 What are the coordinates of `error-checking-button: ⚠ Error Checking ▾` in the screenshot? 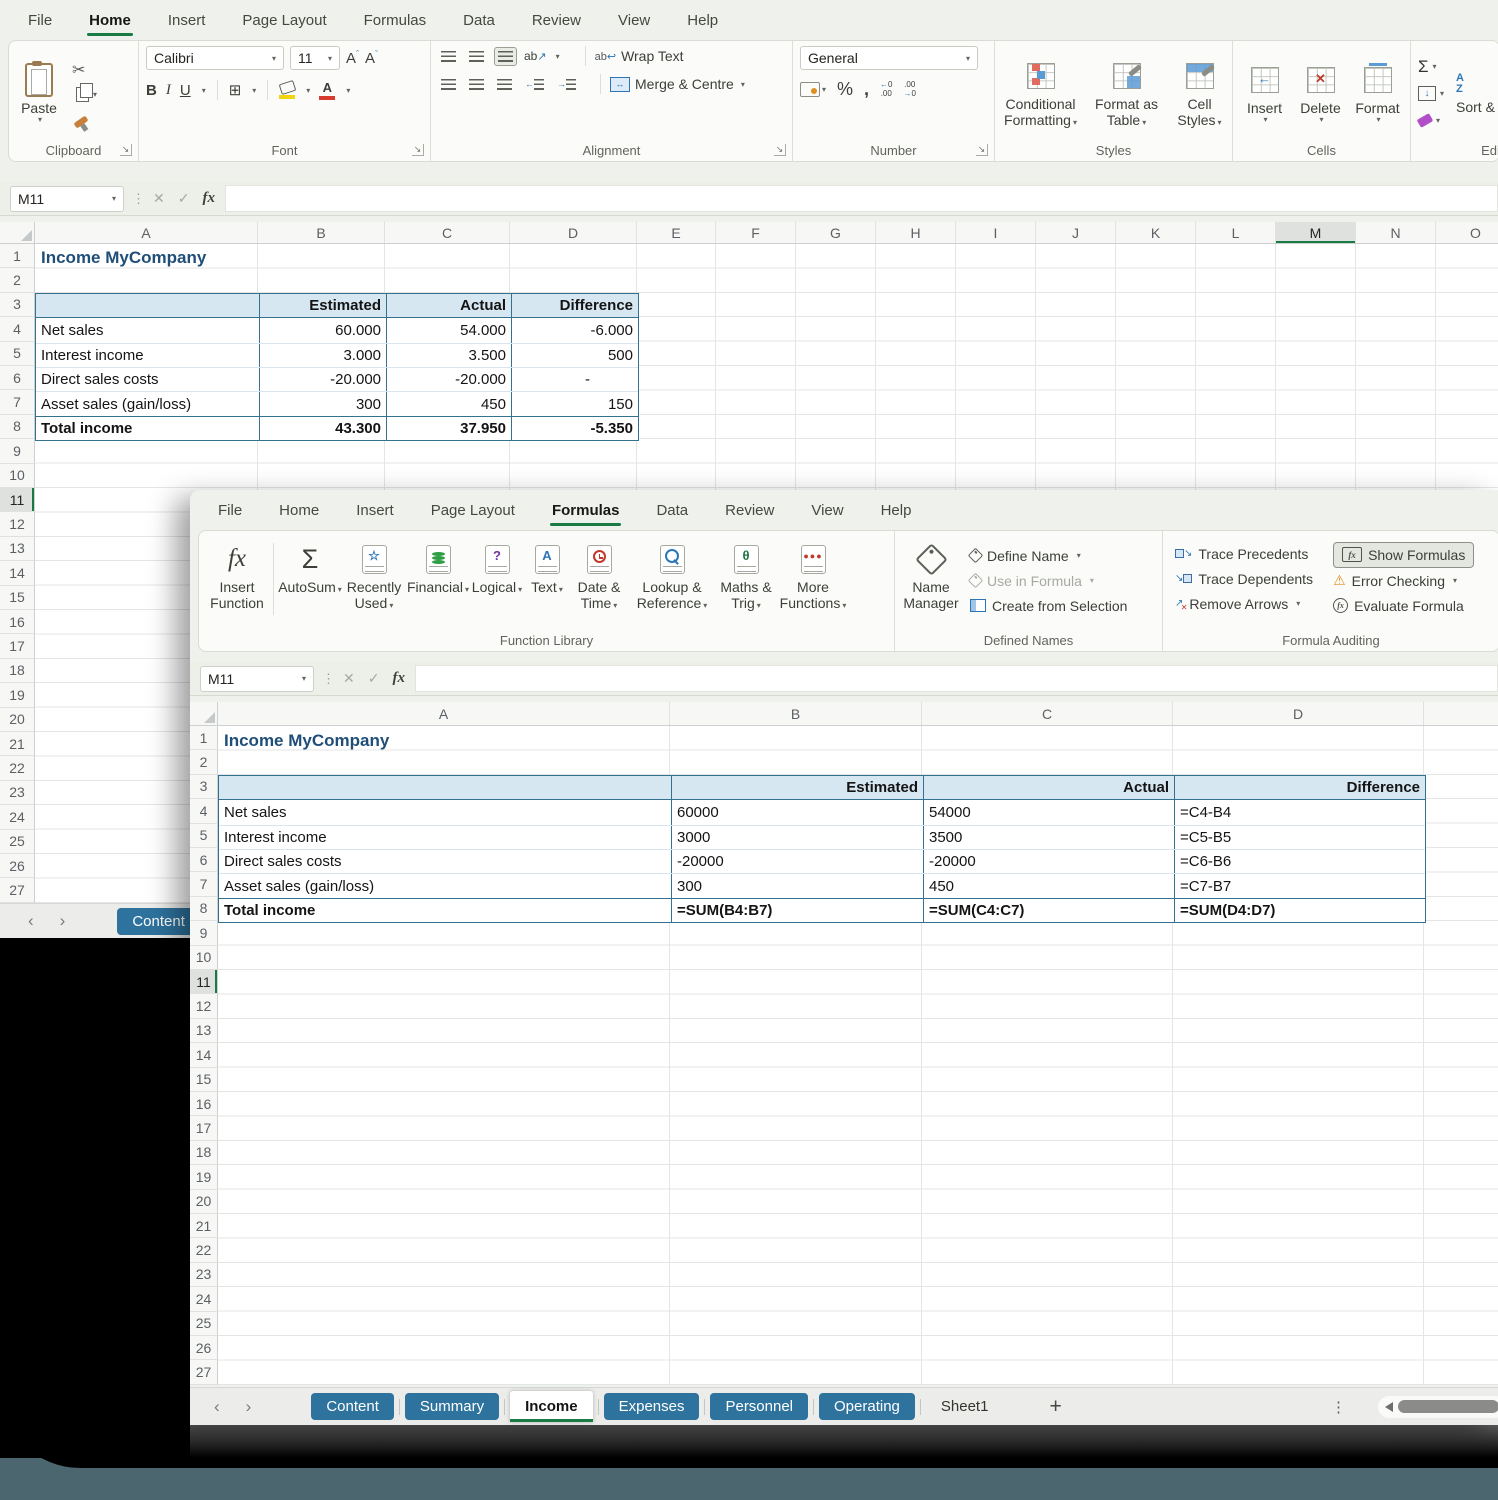 It's located at (1403, 580).